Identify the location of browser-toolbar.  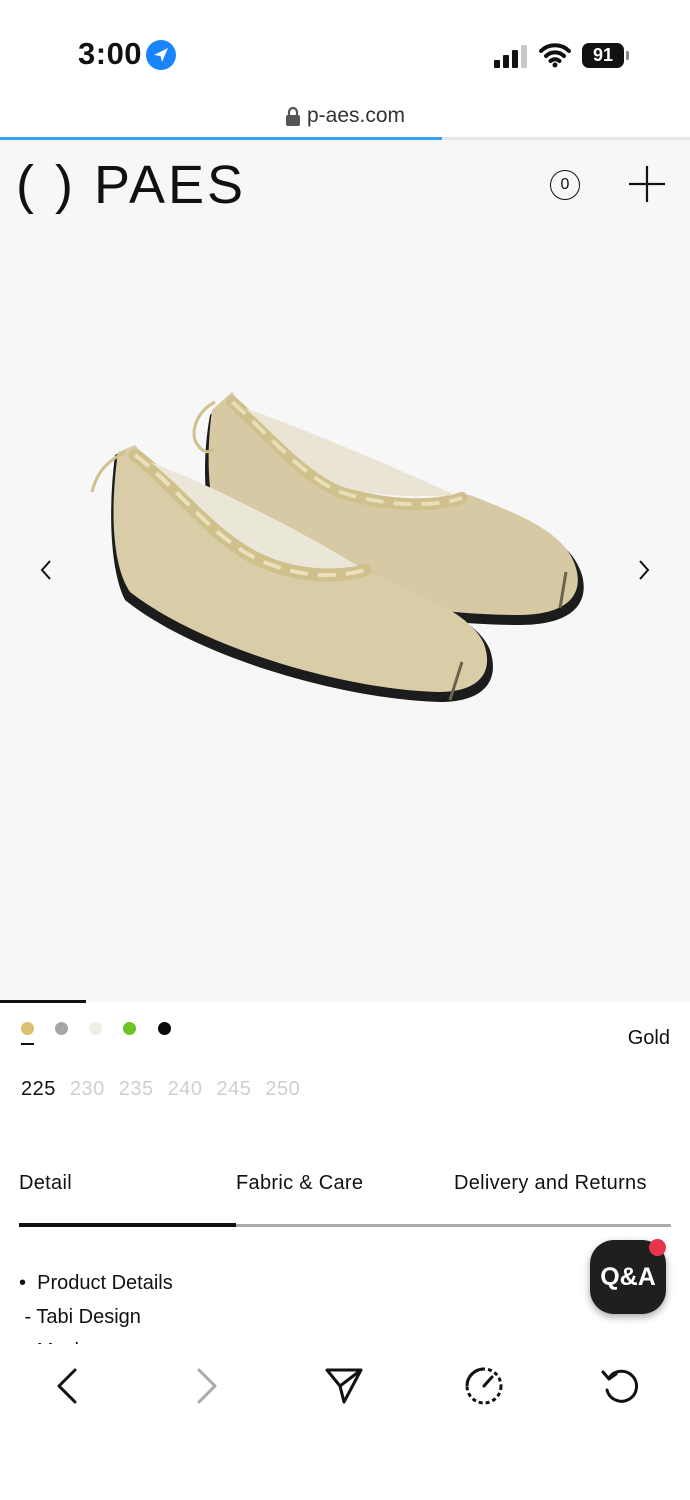
(345, 1422).